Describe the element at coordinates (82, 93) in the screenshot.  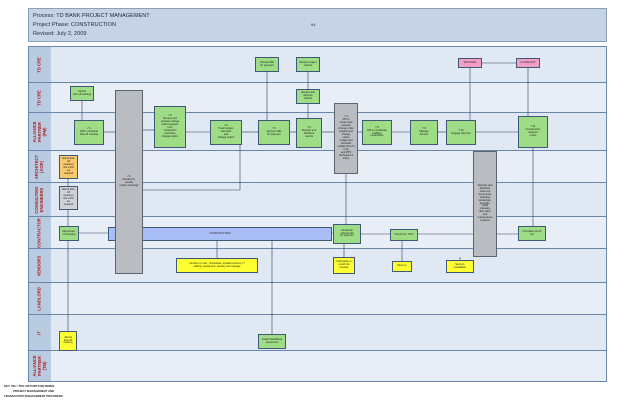
I see `attend-kickoff-box: Attend kick-off meeting` at that location.